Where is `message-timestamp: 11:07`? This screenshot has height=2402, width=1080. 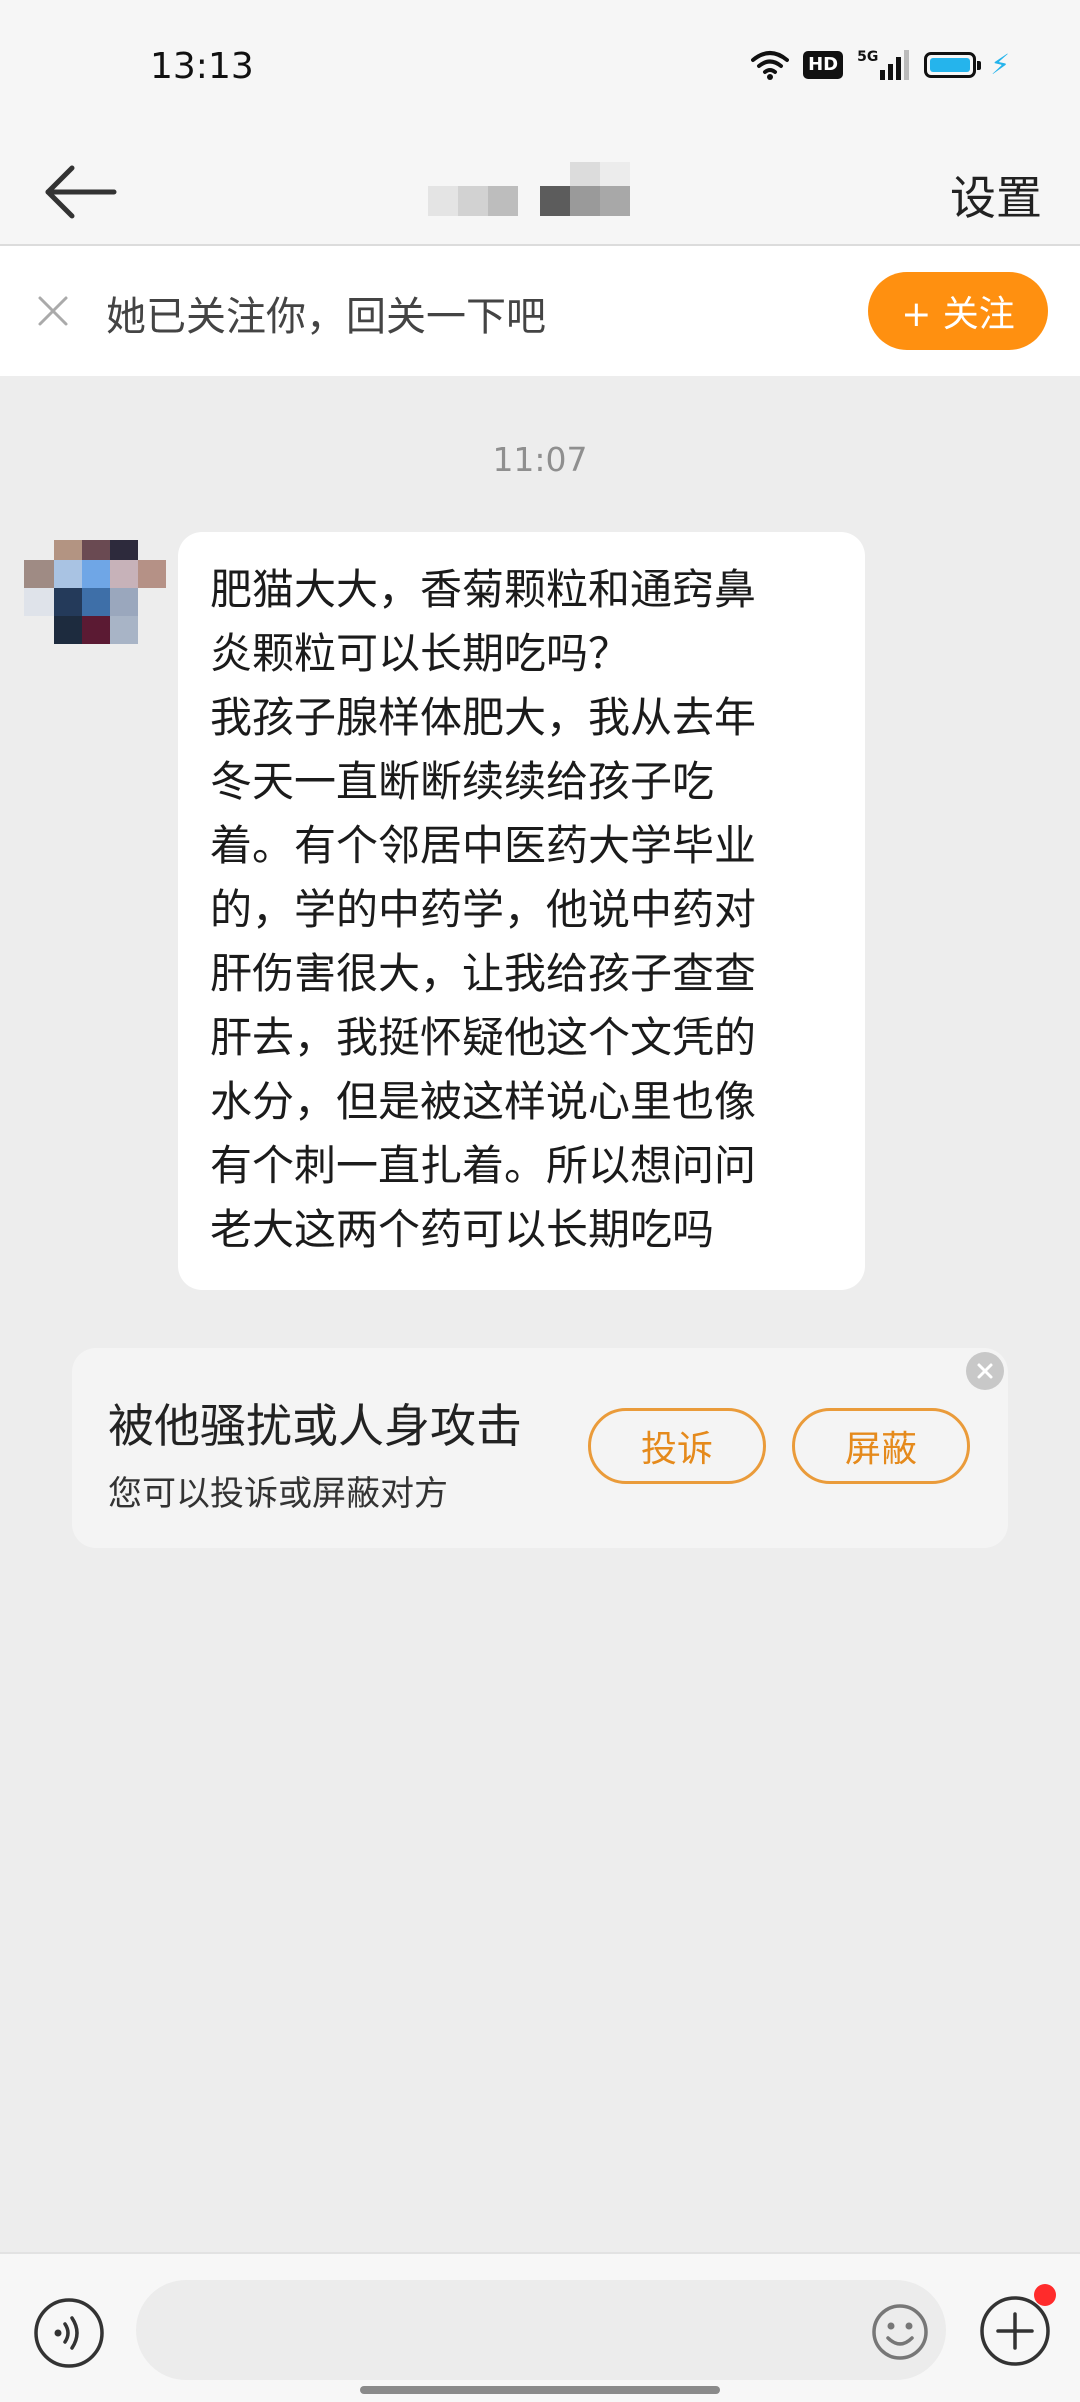 message-timestamp: 11:07 is located at coordinates (540, 459).